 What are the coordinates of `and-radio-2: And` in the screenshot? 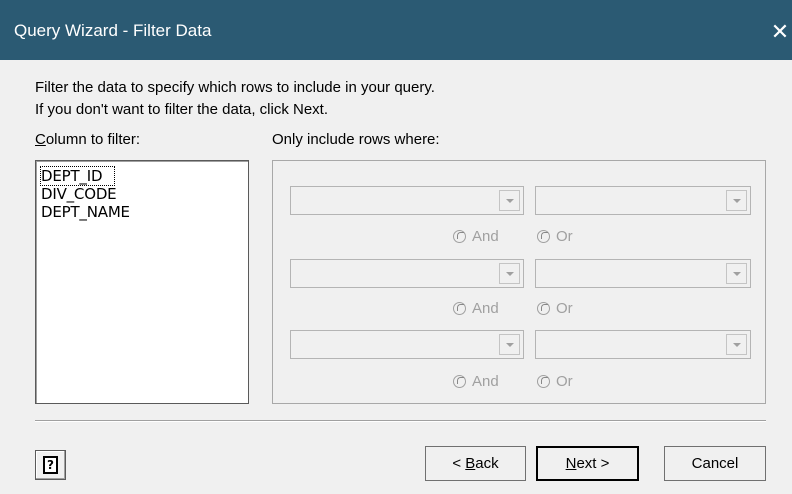 It's located at (476, 308).